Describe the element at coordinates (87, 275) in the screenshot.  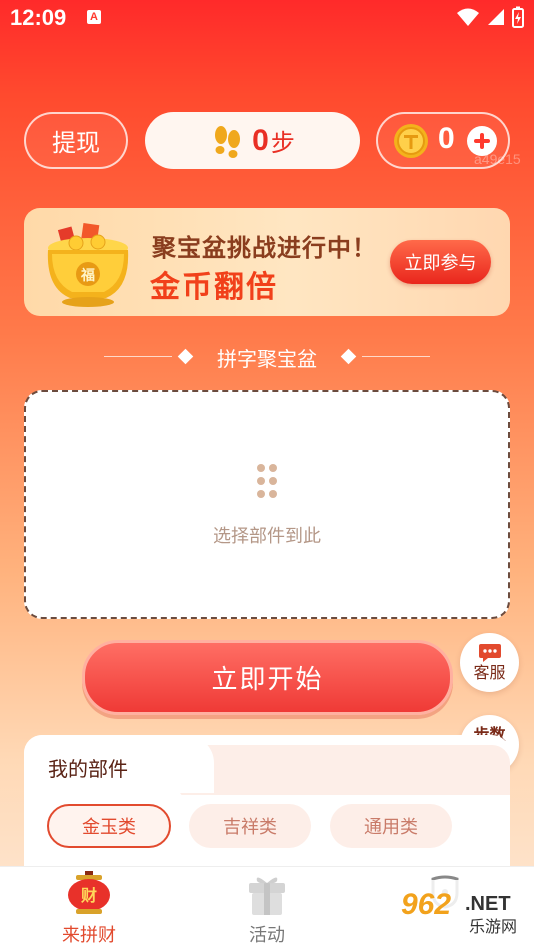
I see `pot-character: 福` at that location.